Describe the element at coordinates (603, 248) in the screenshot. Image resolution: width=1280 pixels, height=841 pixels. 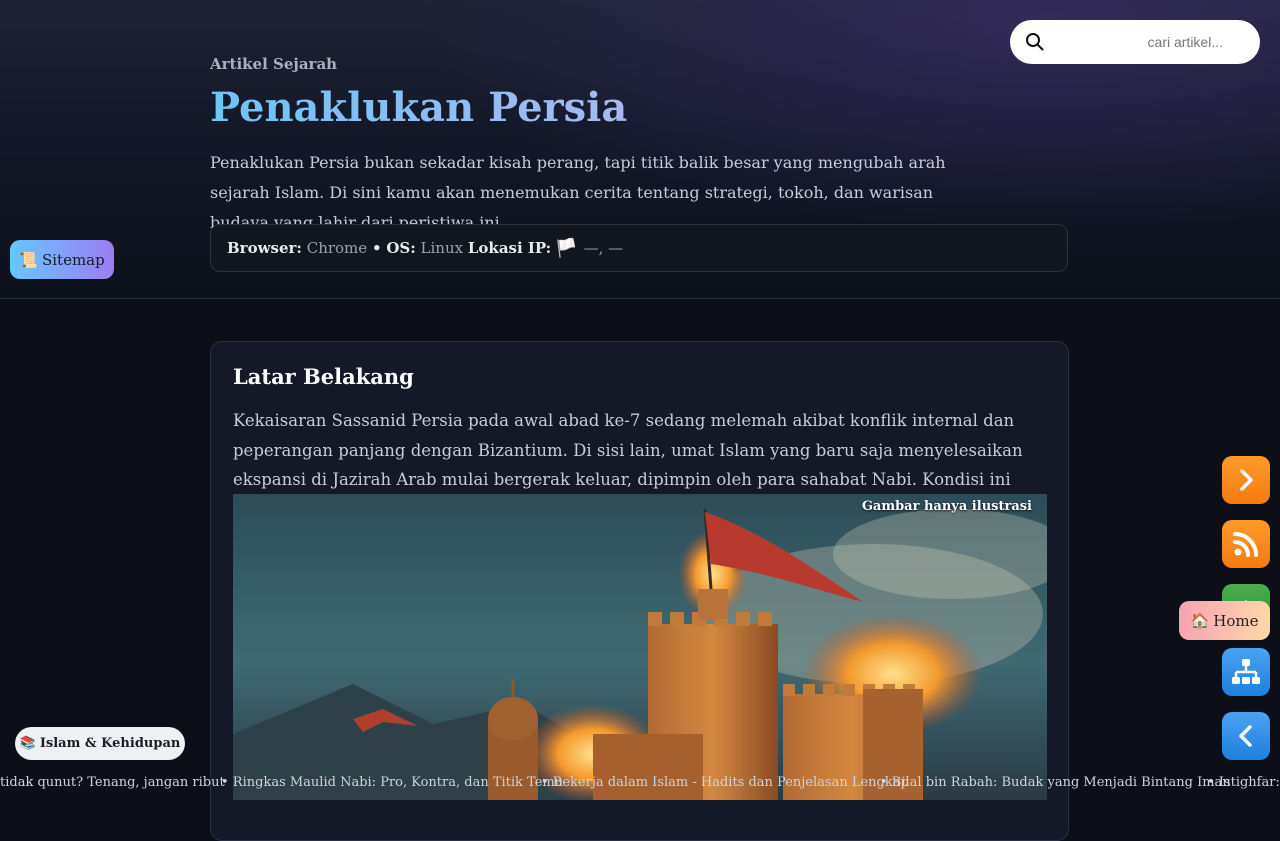
I see `ip-location-value: —, —` at that location.